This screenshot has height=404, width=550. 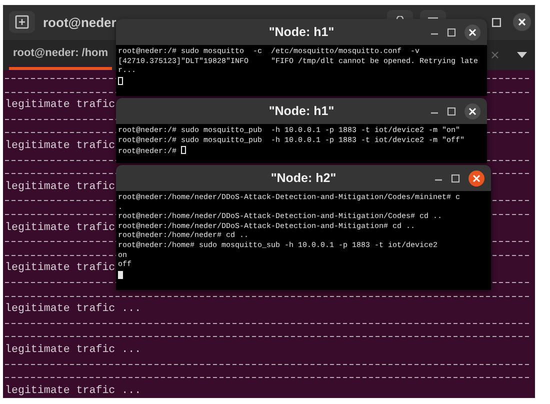 I want to click on window-title: root@neder:, so click(x=82, y=23).